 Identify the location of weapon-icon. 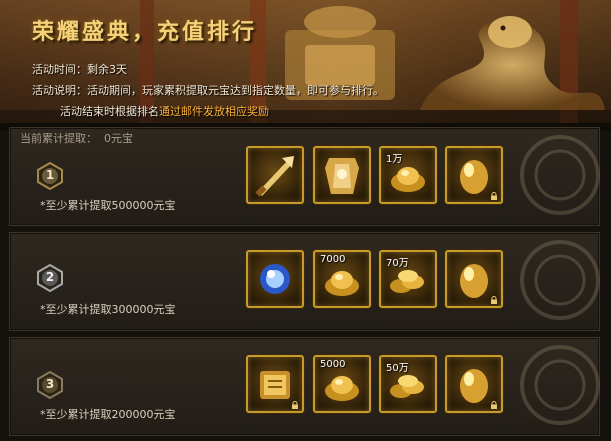
(274, 176).